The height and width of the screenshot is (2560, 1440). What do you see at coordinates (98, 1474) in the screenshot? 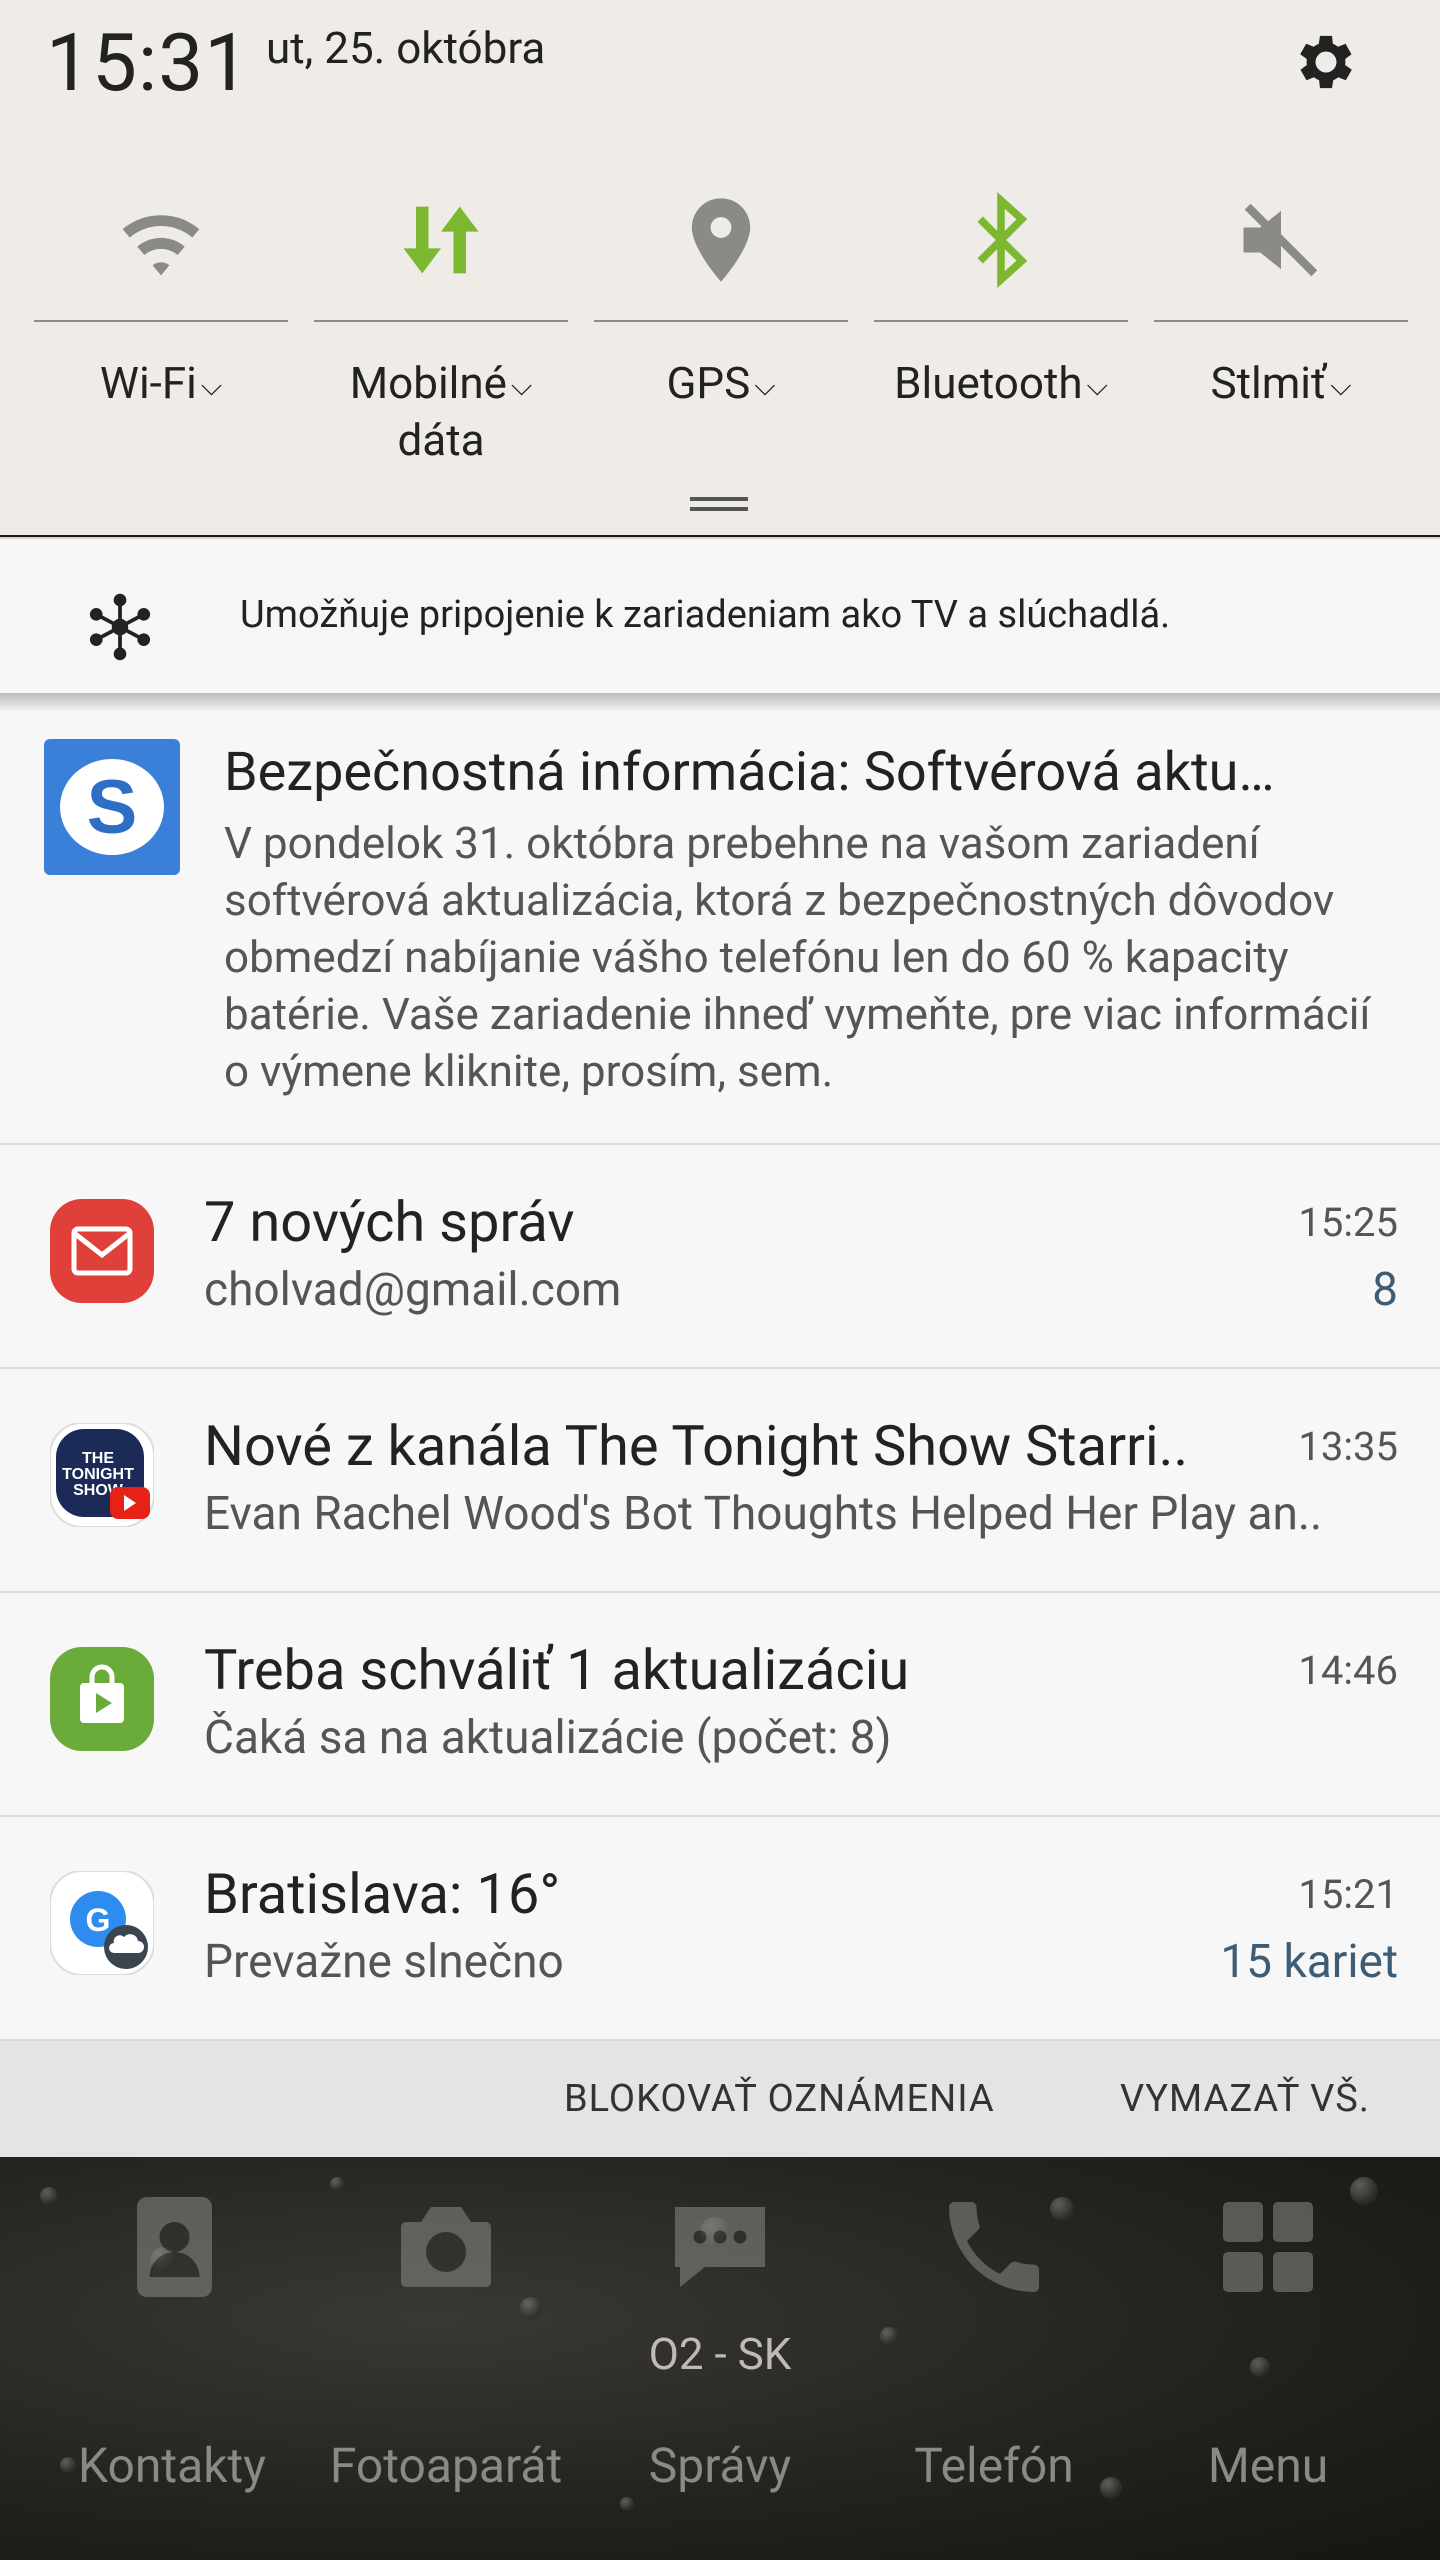
I see `svg-text: TONIGHT` at bounding box center [98, 1474].